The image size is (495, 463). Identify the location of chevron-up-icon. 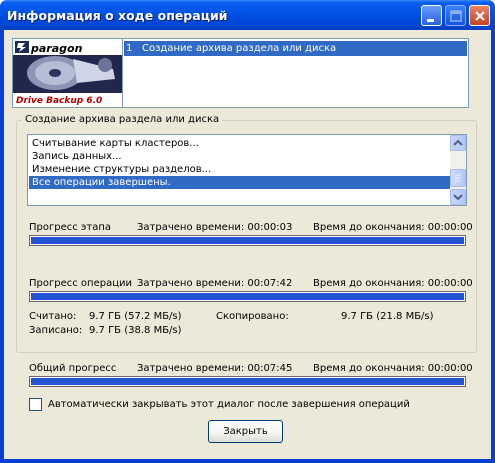
(458, 142).